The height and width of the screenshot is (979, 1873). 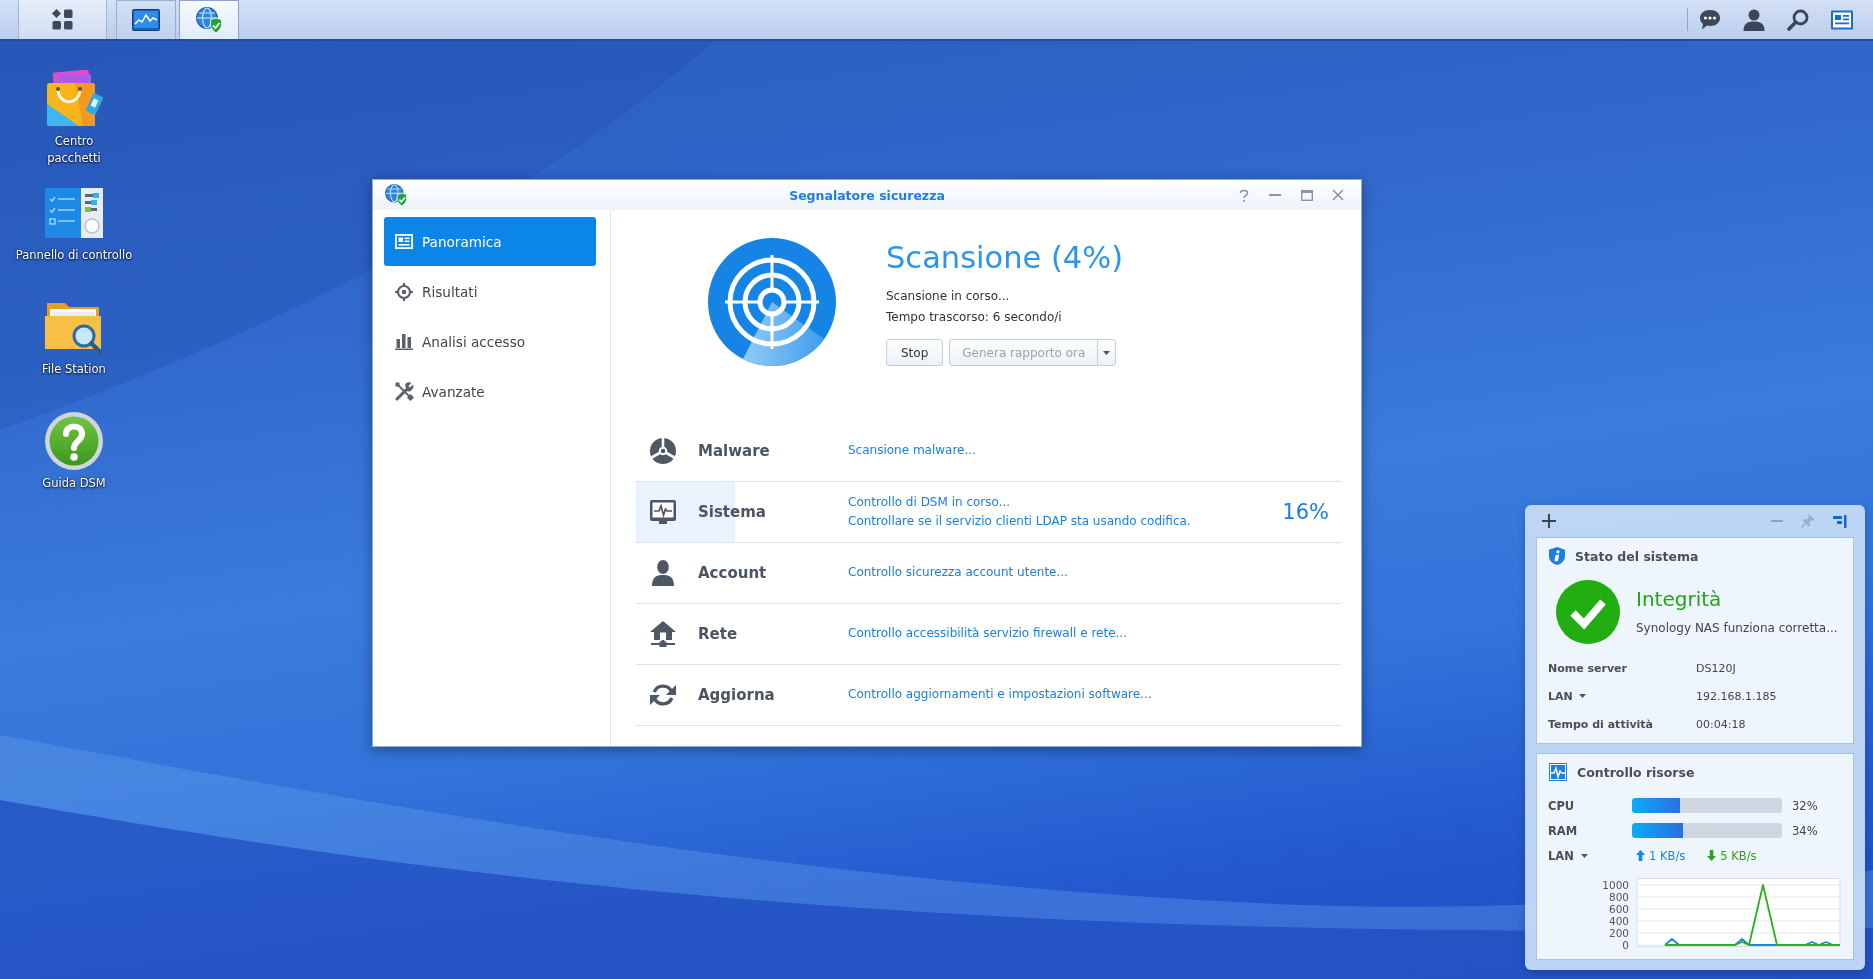 I want to click on main-menu-button, so click(x=62, y=19).